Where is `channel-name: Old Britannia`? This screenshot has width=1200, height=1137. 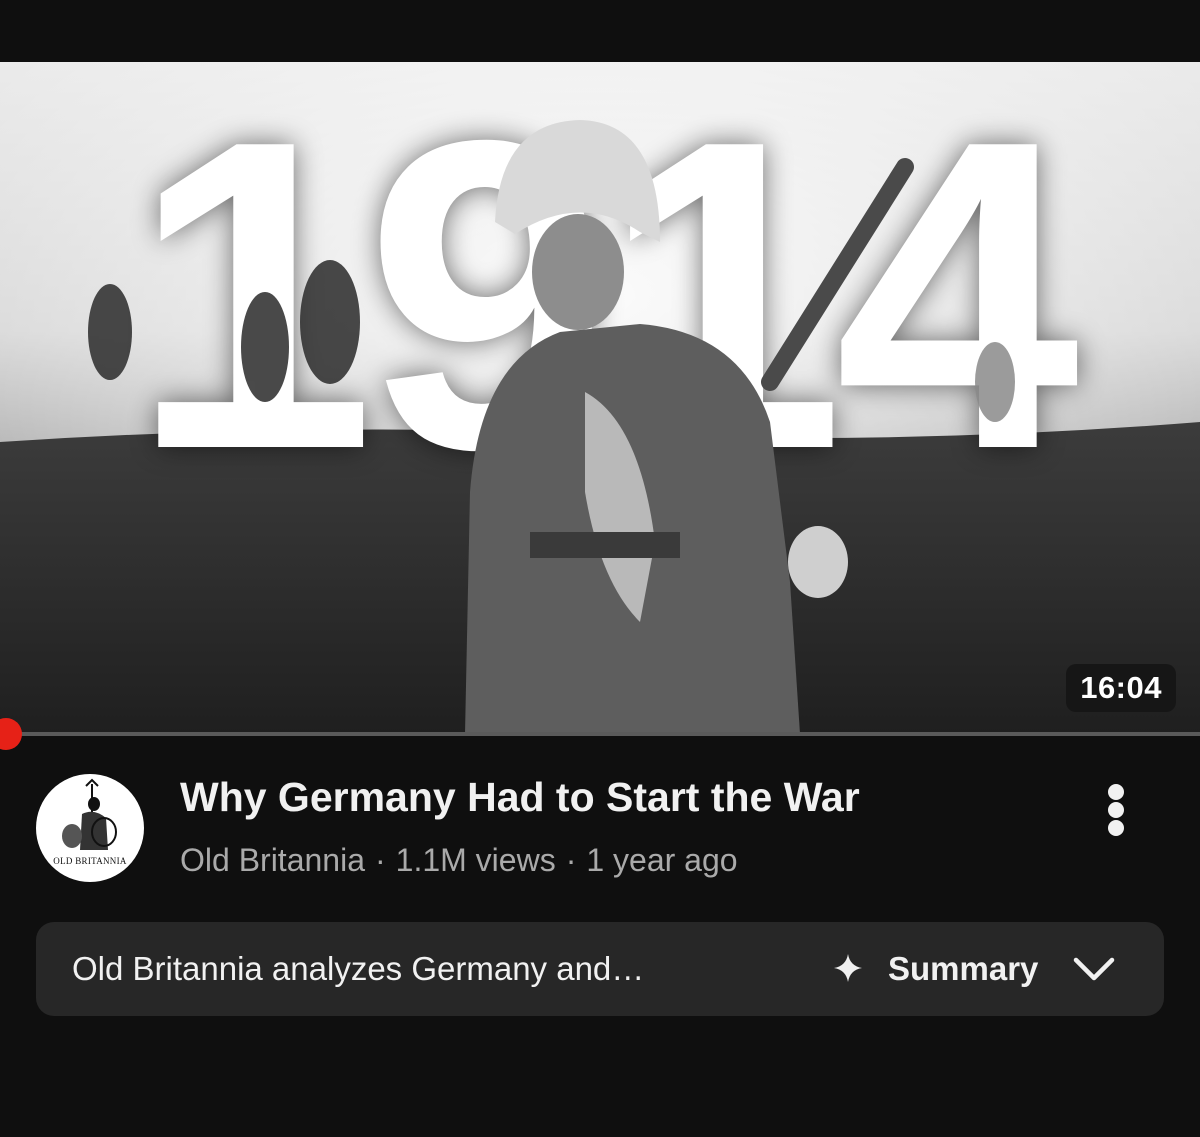 channel-name: Old Britannia is located at coordinates (272, 860).